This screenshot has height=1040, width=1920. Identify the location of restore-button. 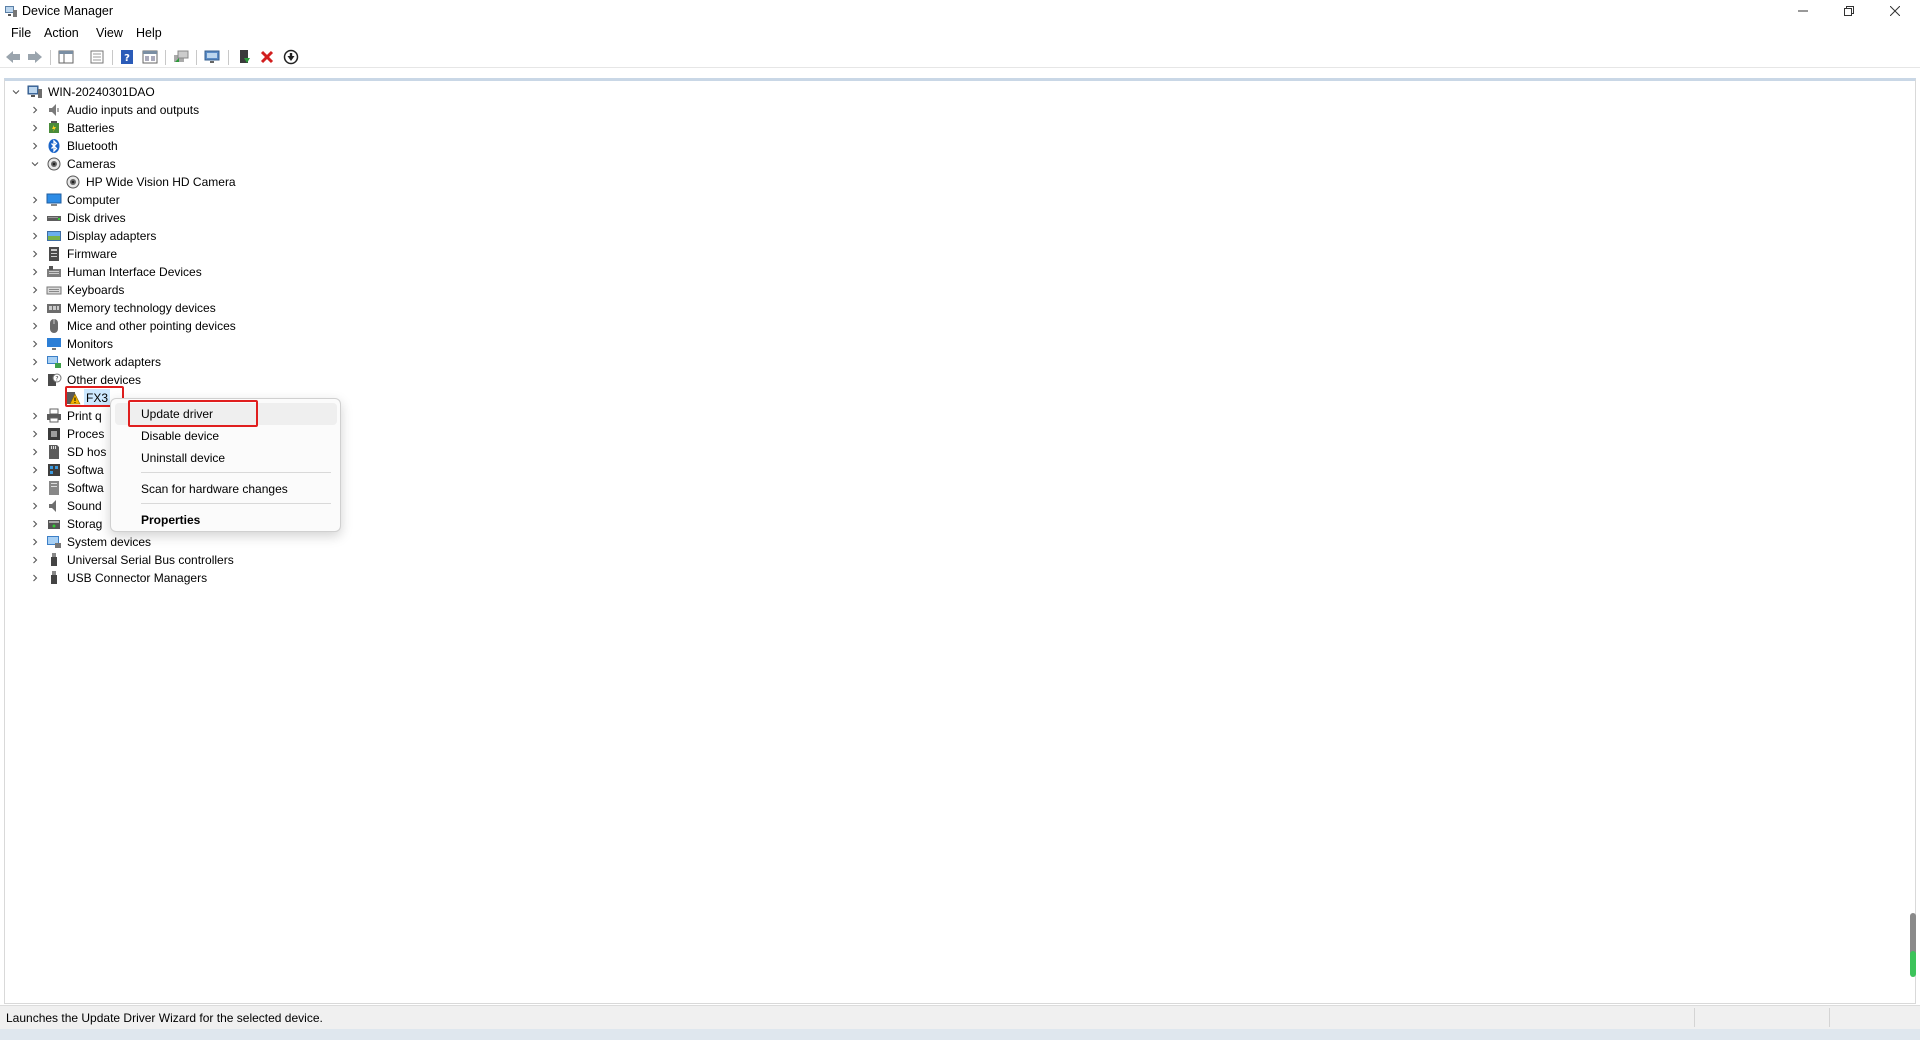
(1849, 11).